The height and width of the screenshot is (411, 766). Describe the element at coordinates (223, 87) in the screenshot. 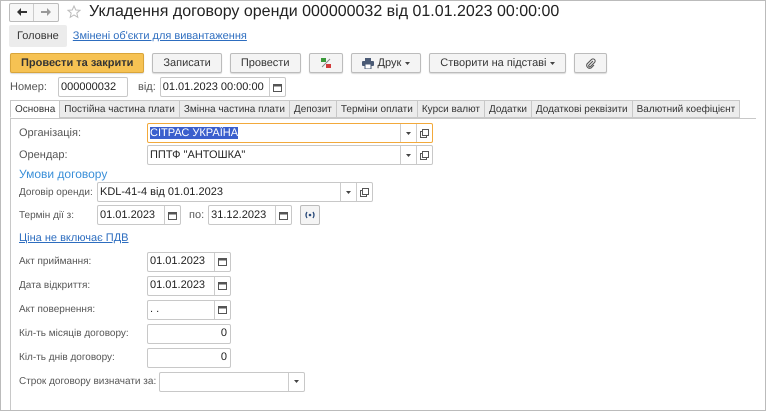

I see `date-field: 01.01.2023 00:00:00` at that location.